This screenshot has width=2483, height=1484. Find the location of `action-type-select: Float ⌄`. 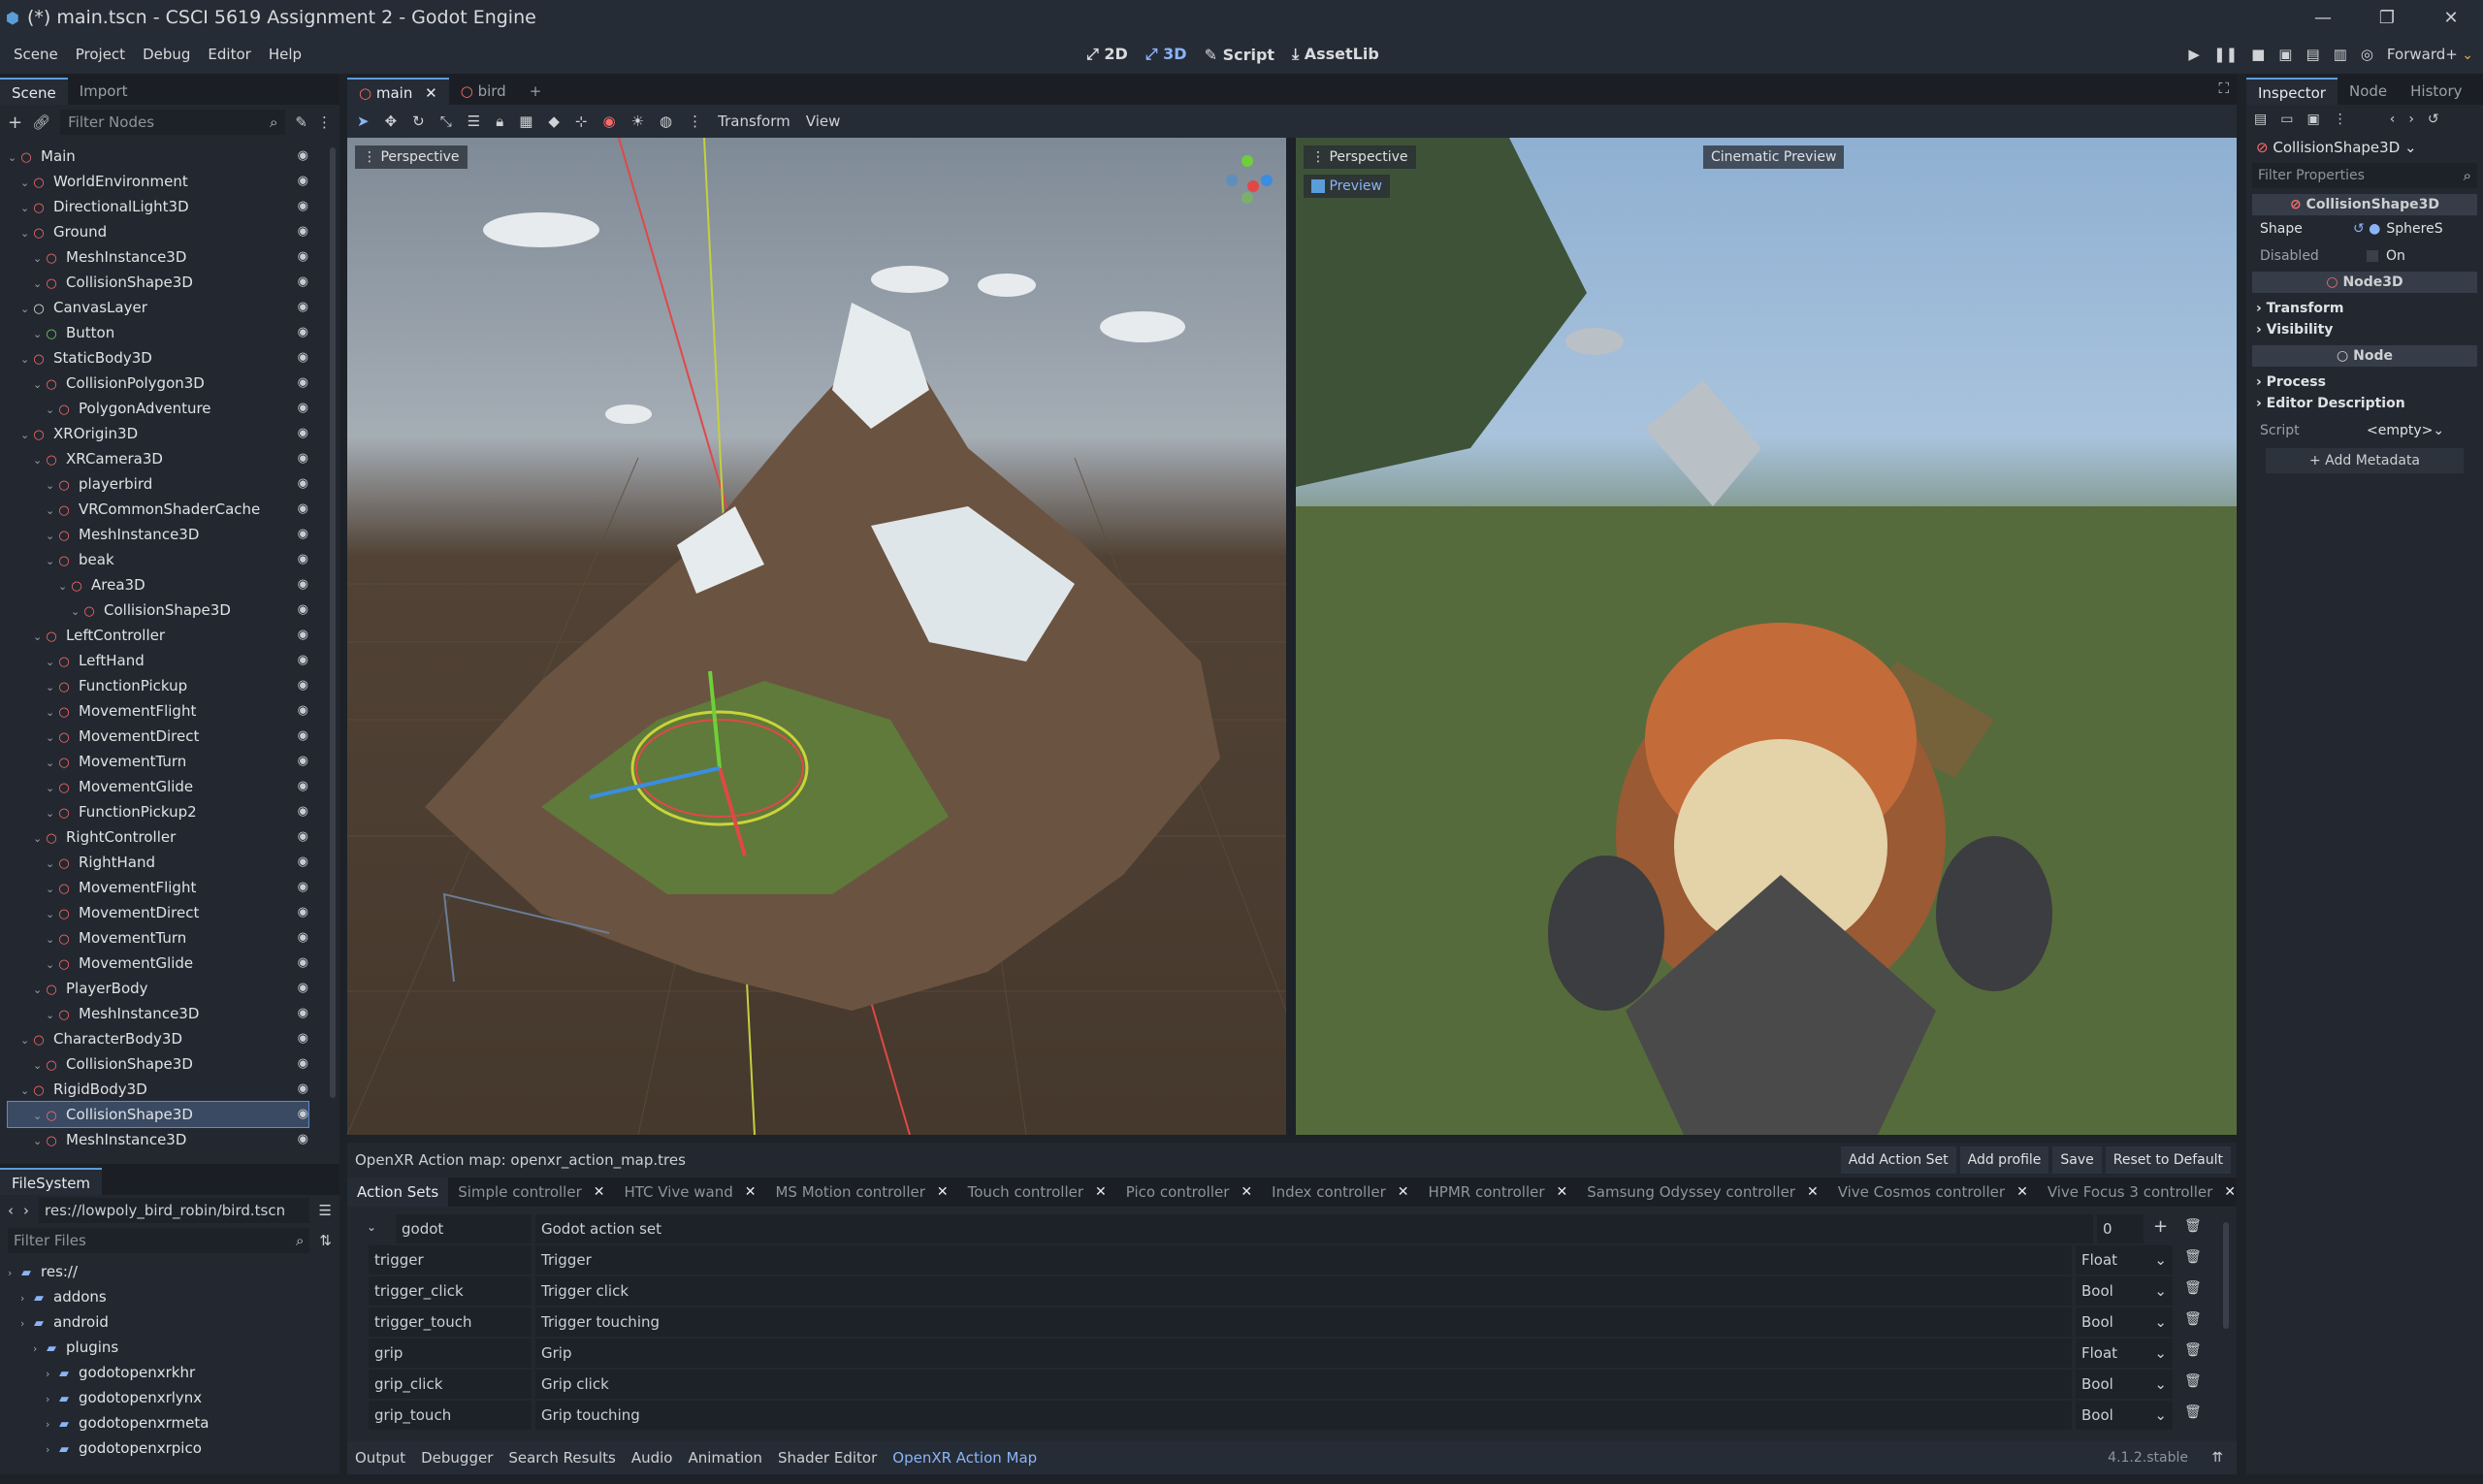

action-type-select: Float ⌄ is located at coordinates (2124, 1353).